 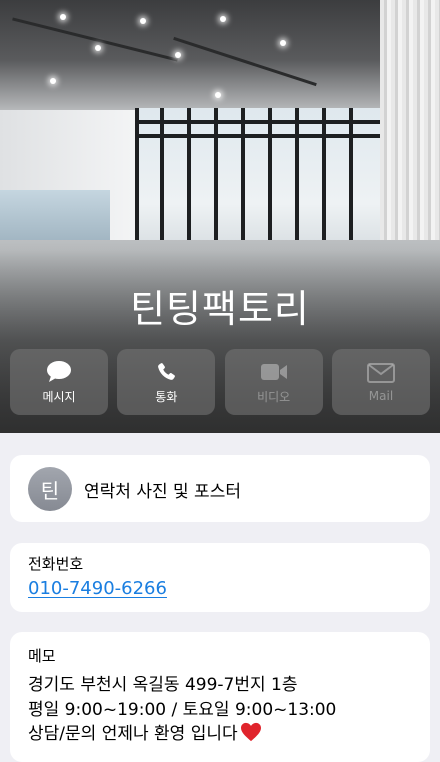 I want to click on call-button: 통화, so click(x=166, y=382).